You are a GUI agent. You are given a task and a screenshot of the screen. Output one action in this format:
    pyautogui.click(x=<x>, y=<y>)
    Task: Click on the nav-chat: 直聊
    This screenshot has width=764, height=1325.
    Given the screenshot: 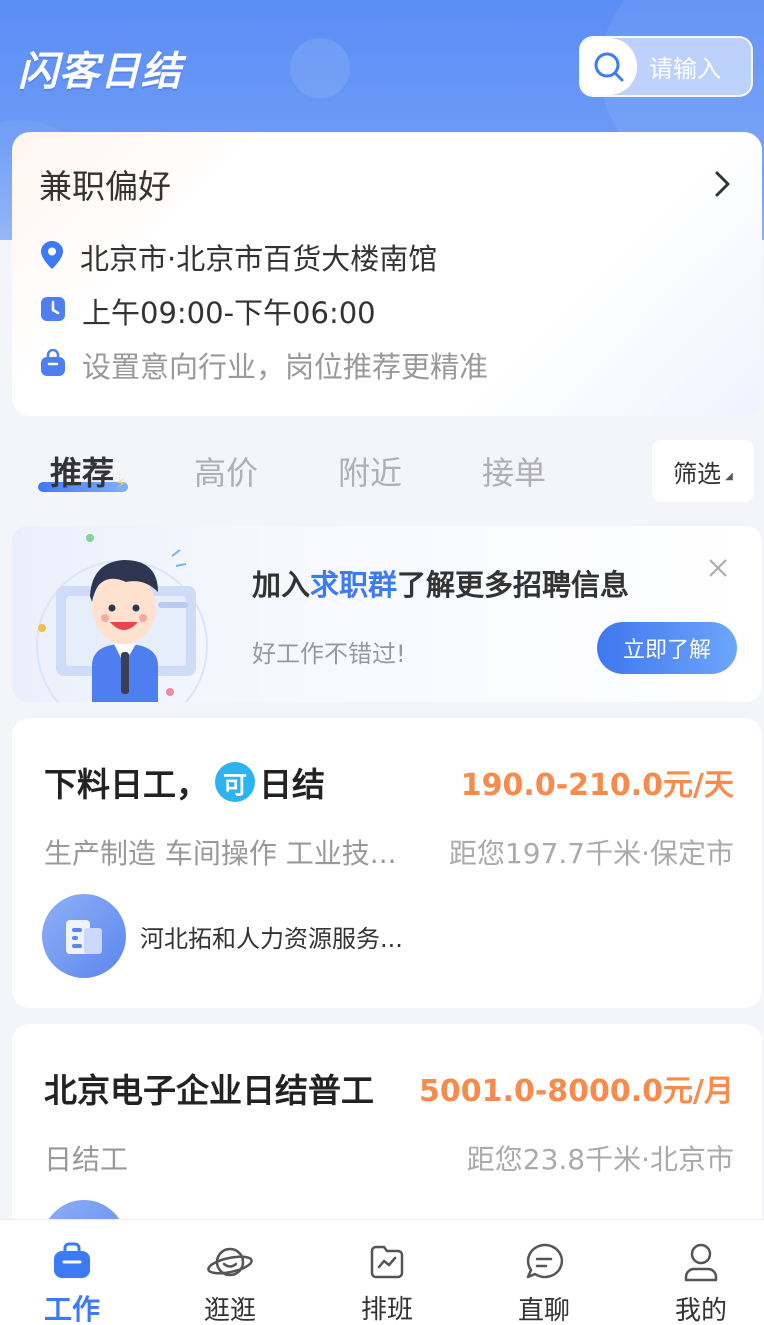 What is the action you would take?
    pyautogui.click(x=544, y=1272)
    